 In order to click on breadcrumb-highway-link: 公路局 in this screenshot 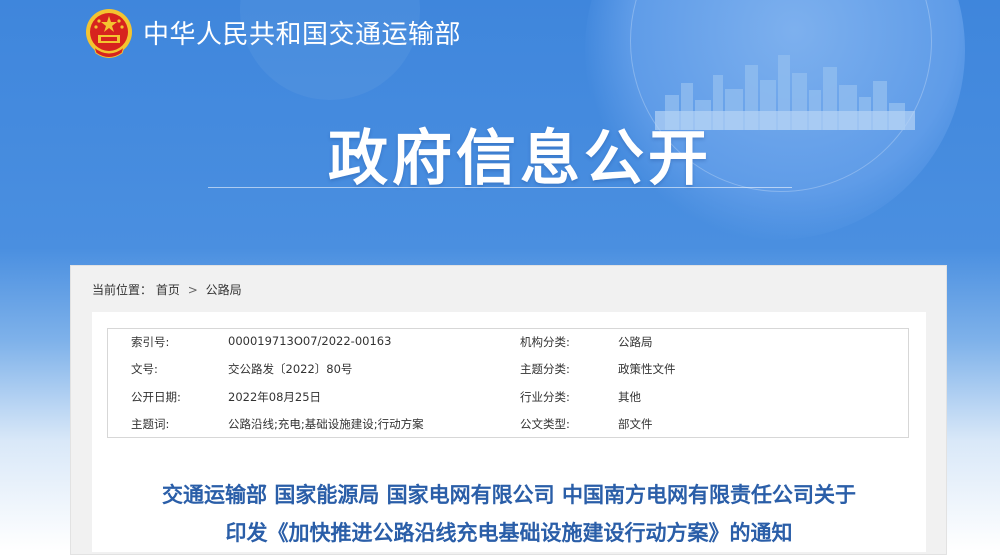, I will do `click(224, 290)`.